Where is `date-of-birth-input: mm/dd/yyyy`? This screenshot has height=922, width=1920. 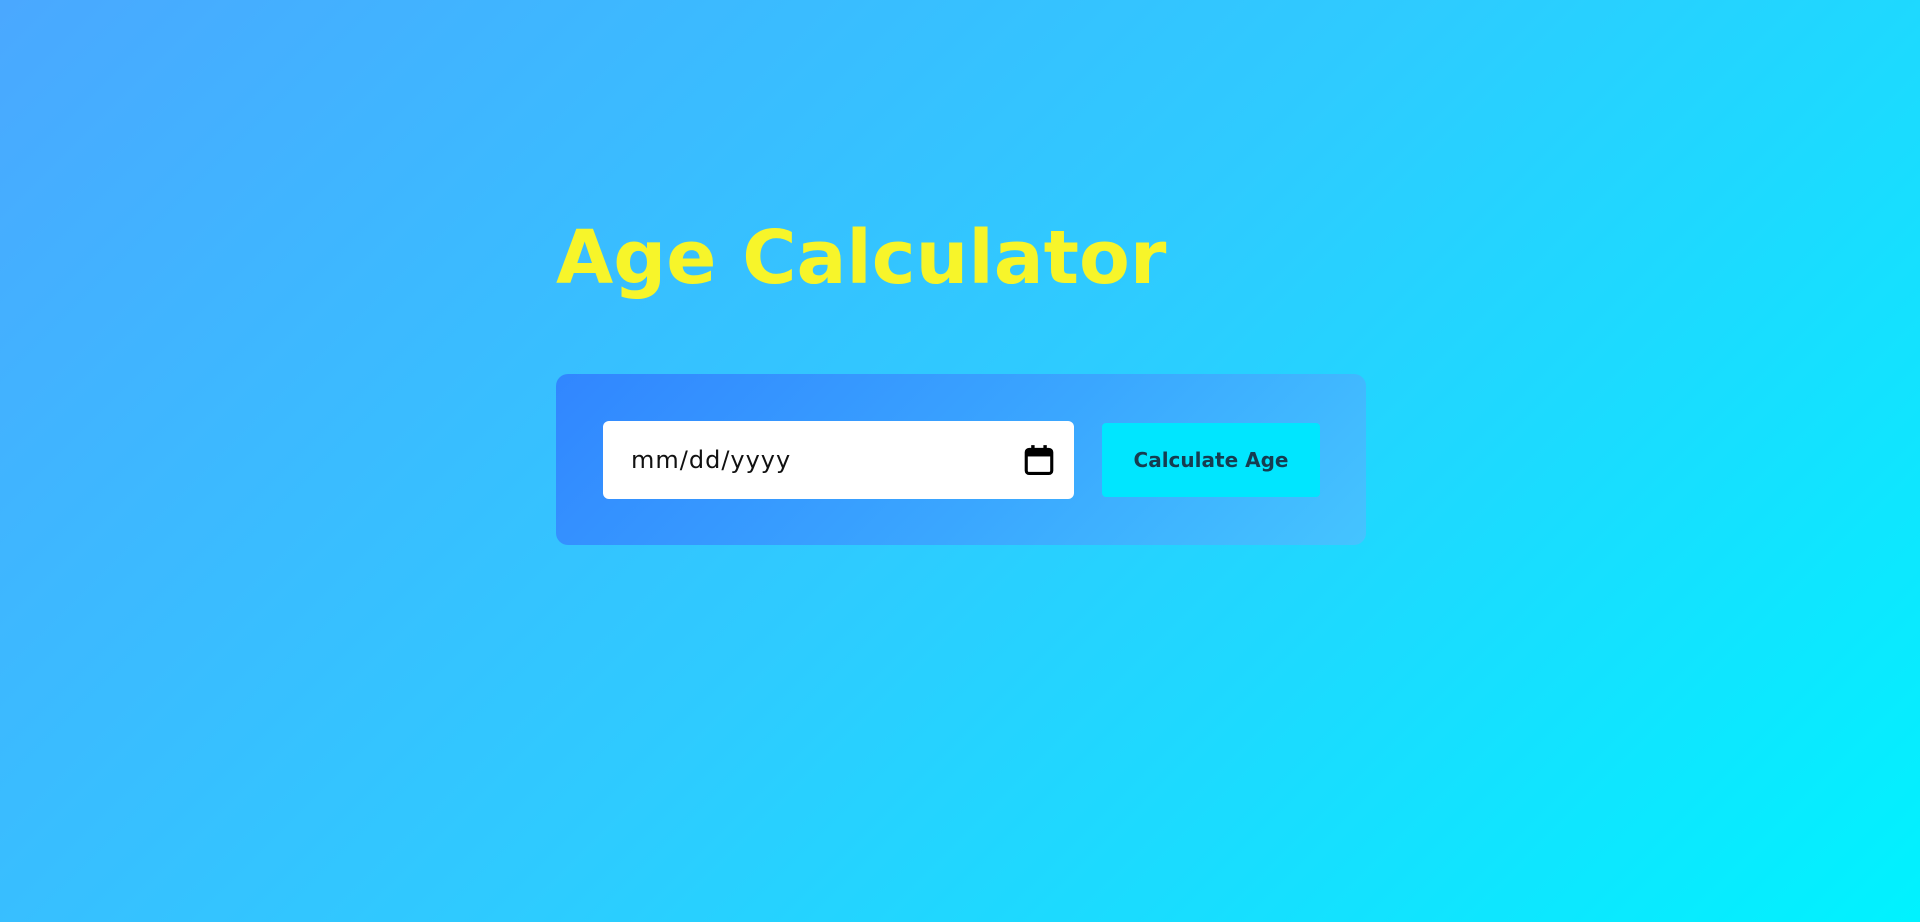 date-of-birth-input: mm/dd/yyyy is located at coordinates (838, 460).